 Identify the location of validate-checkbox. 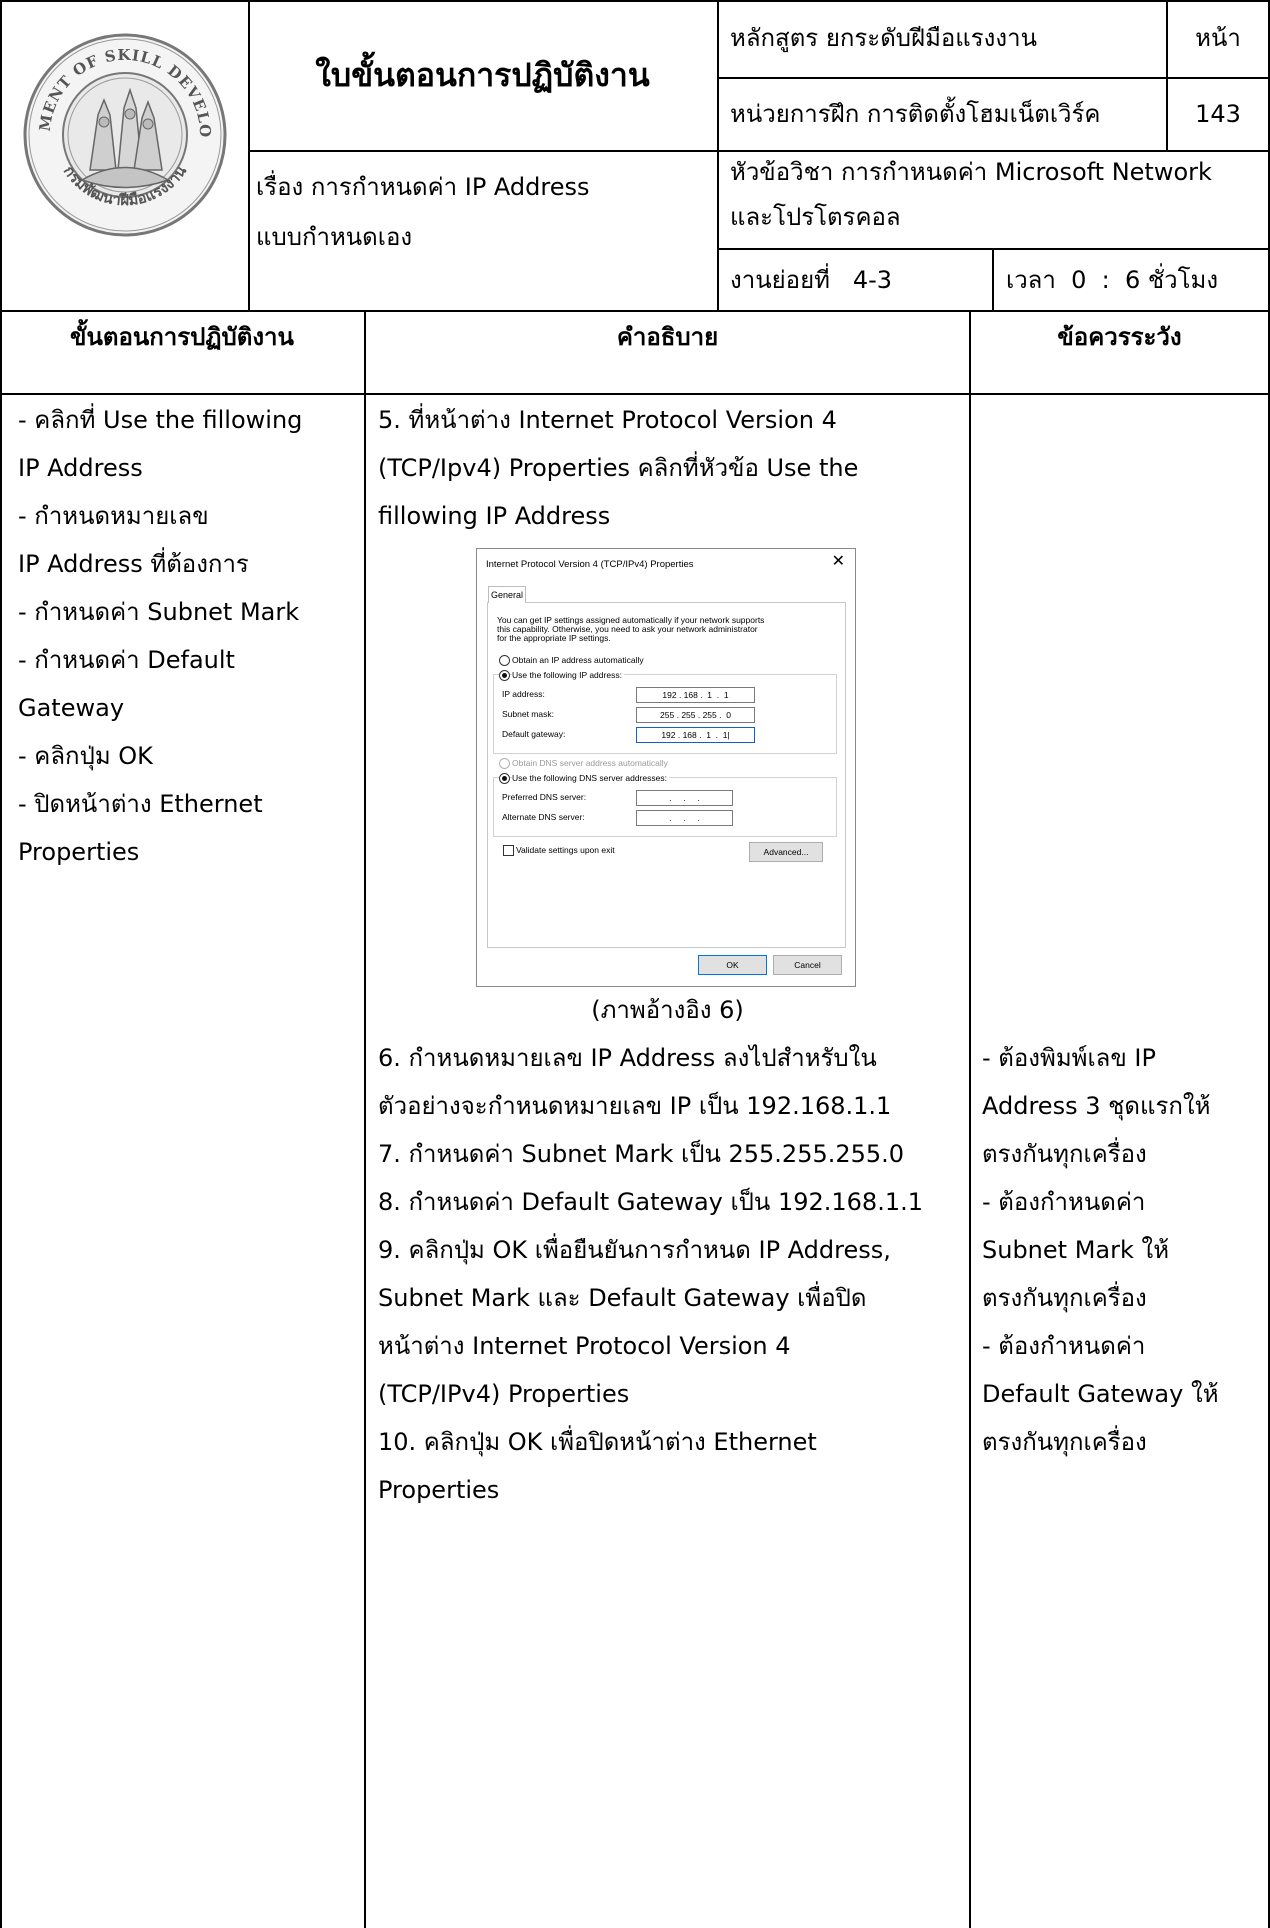
(508, 850).